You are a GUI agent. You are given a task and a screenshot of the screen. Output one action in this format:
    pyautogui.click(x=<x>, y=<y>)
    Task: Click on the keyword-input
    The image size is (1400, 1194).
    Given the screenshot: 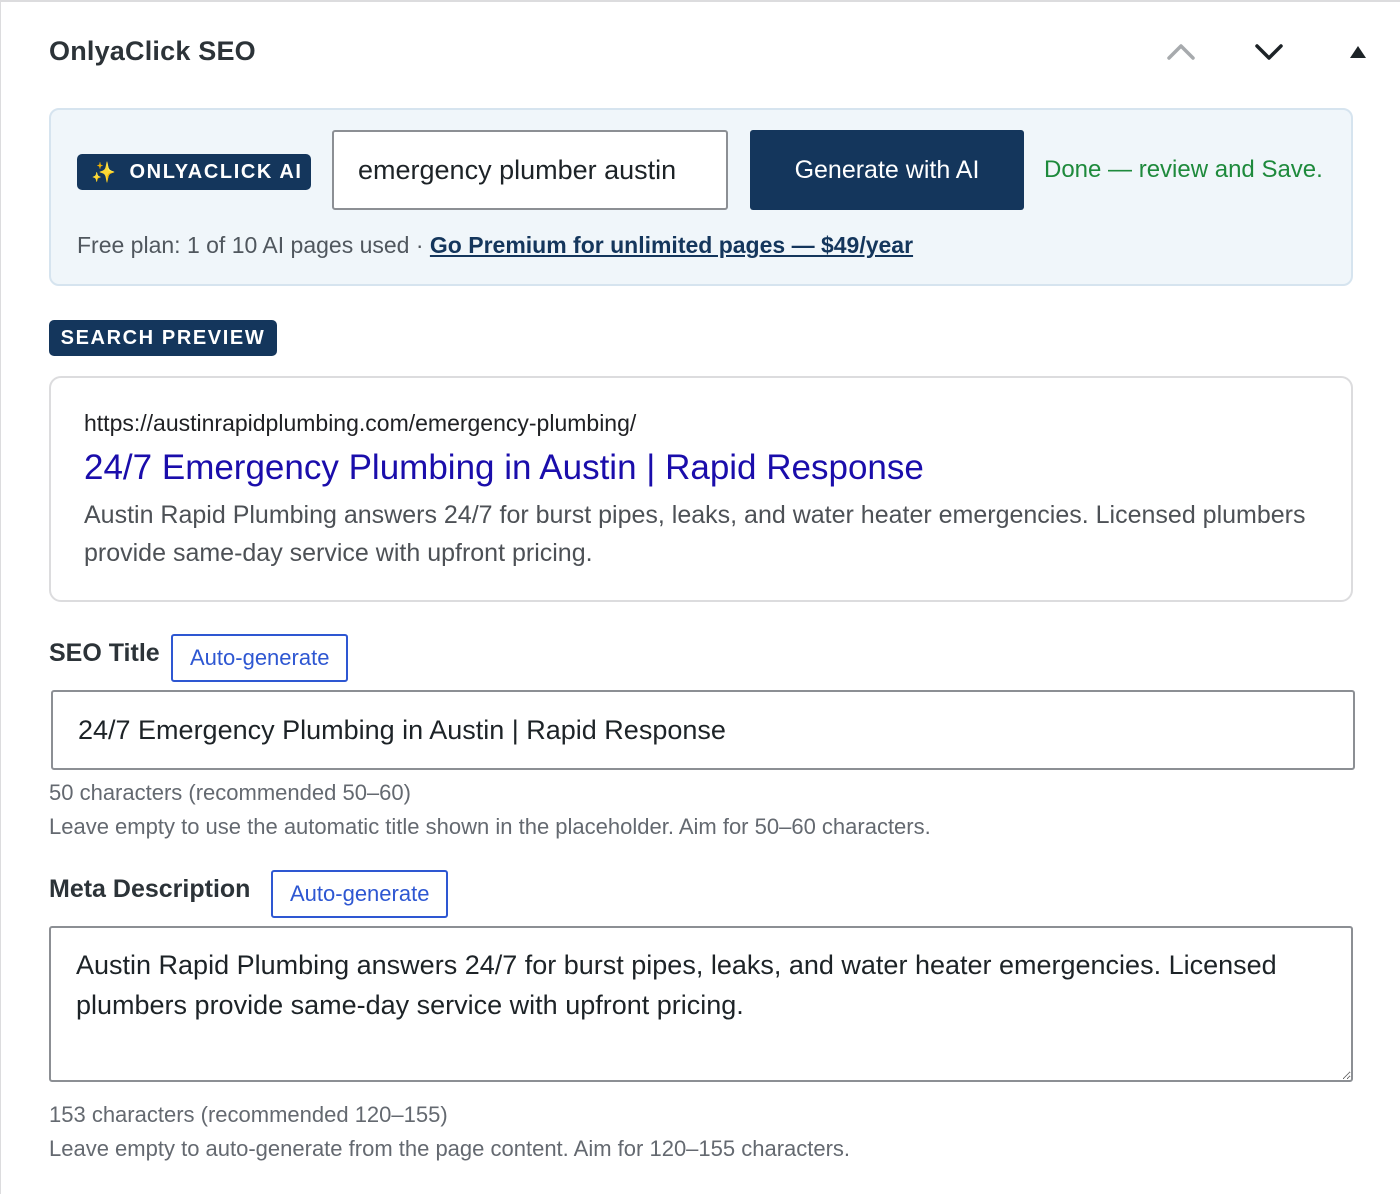 What is the action you would take?
    pyautogui.click(x=530, y=170)
    